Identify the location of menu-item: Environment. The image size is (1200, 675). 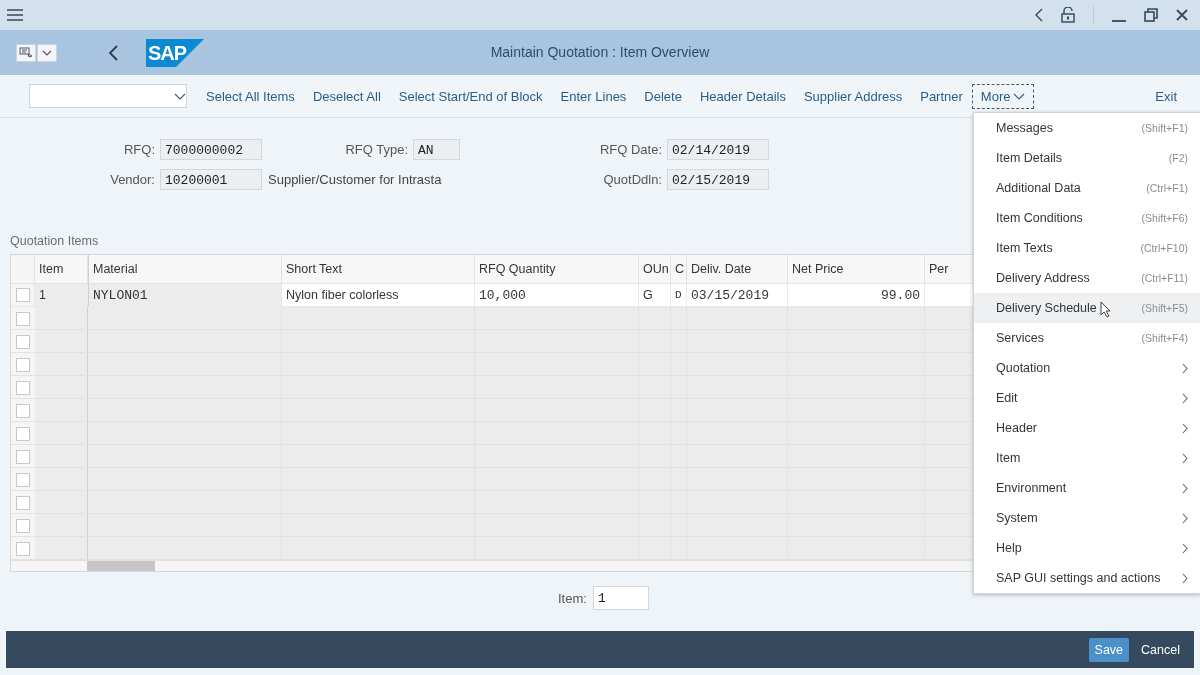
(1087, 488).